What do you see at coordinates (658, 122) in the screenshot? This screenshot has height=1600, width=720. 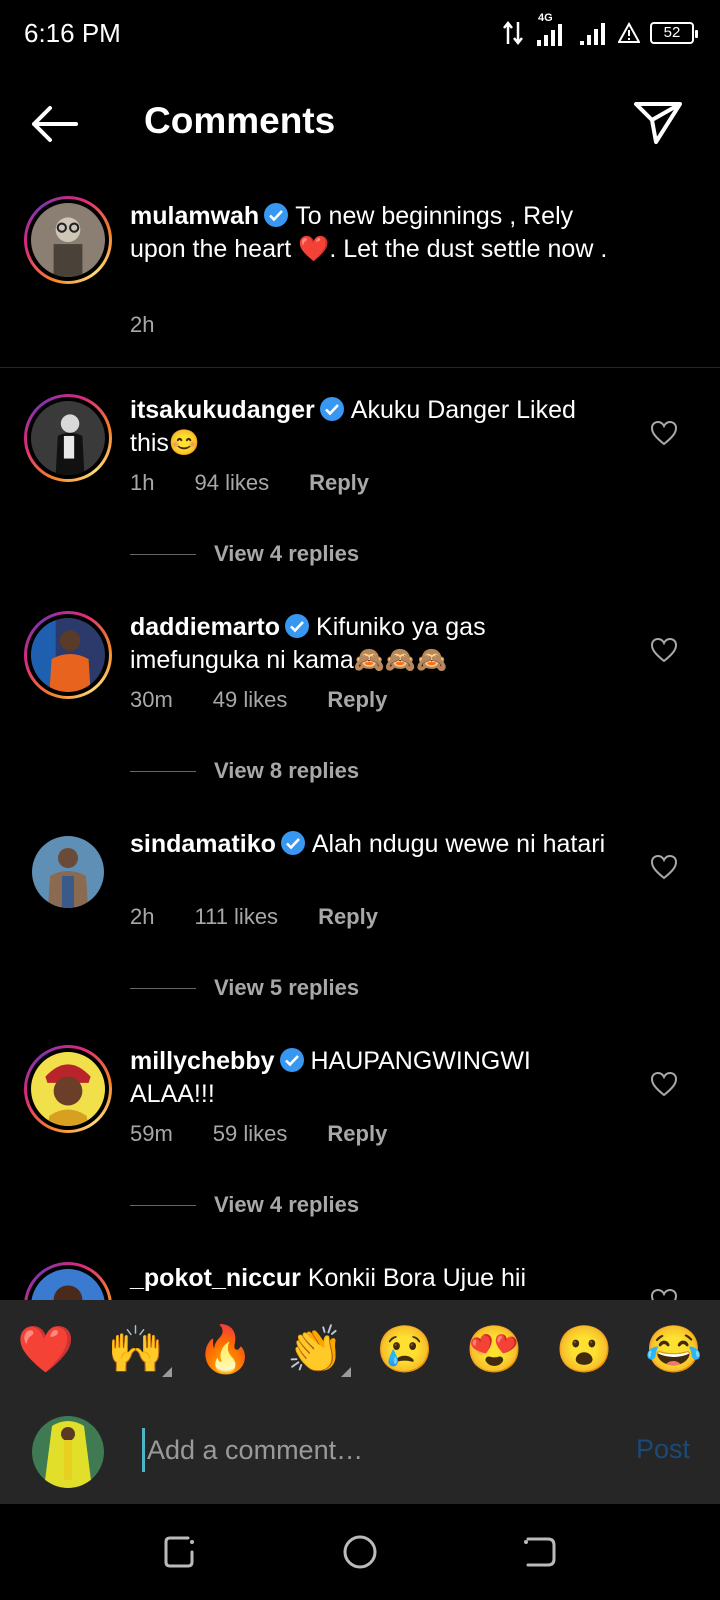 I see `direct-message-icon` at bounding box center [658, 122].